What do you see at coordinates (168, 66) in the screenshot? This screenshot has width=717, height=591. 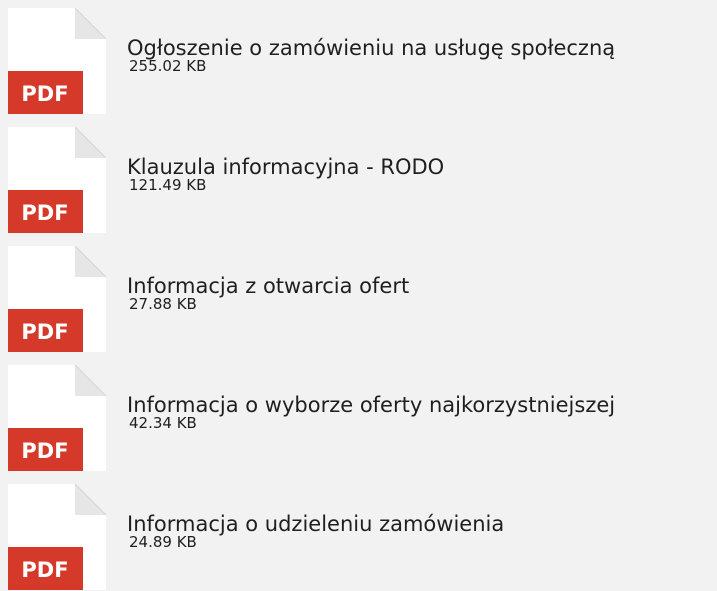 I see `attachment-size: 255.02 KB` at bounding box center [168, 66].